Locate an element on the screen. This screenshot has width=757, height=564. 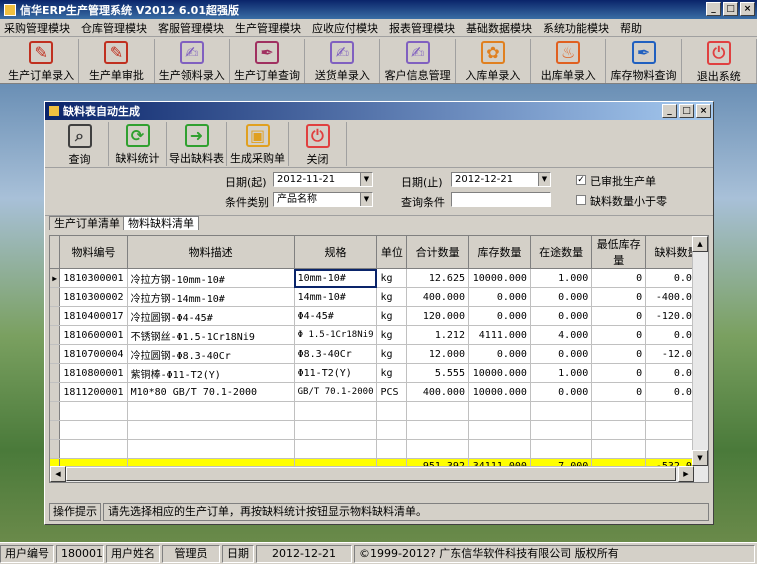
main-button-5: ✍ 客户信息管理 is located at coordinates (418, 61).